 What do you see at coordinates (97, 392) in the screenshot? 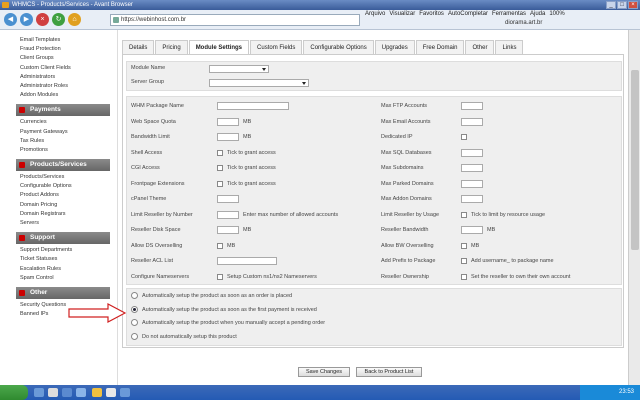
I see `folder-icon` at bounding box center [97, 392].